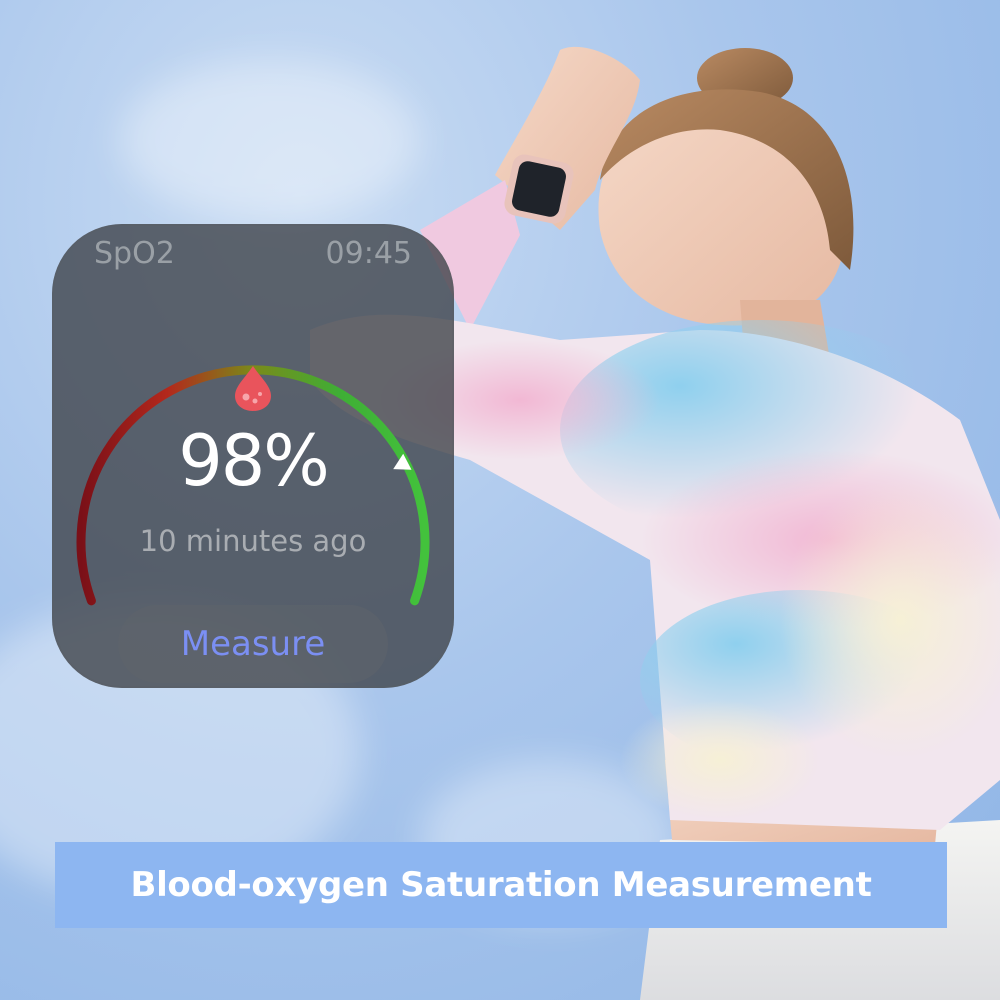  I want to click on measure-button: Measure, so click(253, 644).